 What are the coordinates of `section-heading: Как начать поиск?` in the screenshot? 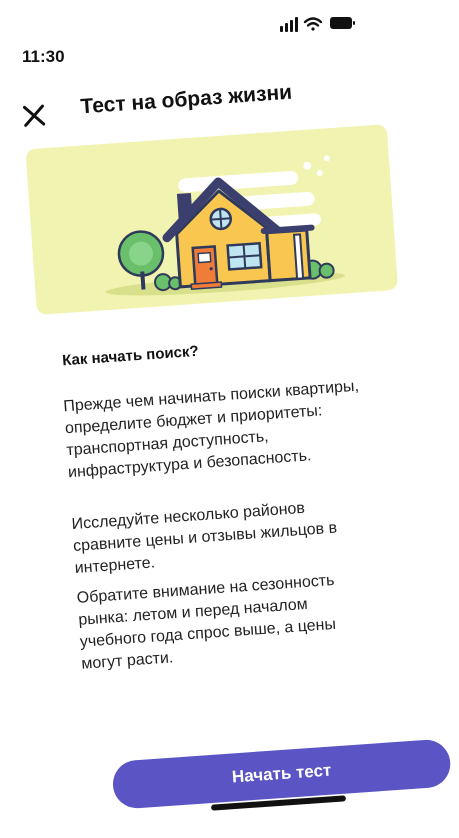 It's located at (130, 356).